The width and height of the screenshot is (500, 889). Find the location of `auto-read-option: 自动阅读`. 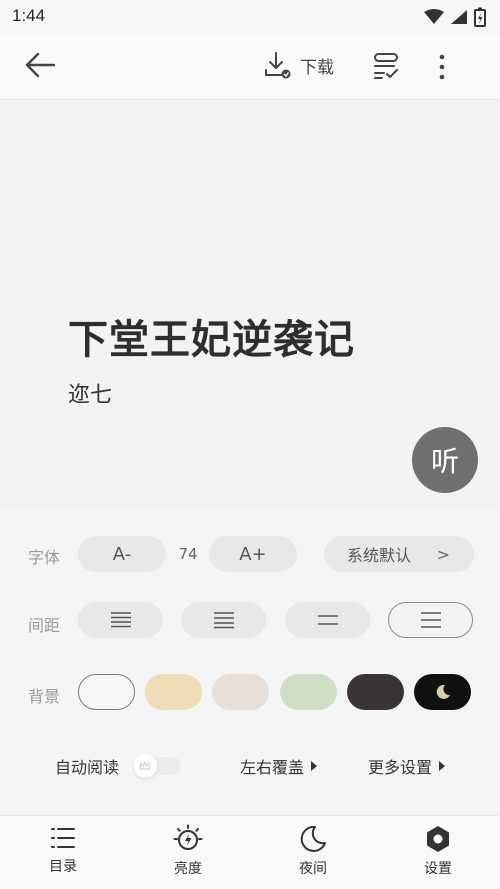

auto-read-option: 自动阅读 is located at coordinates (118, 766).